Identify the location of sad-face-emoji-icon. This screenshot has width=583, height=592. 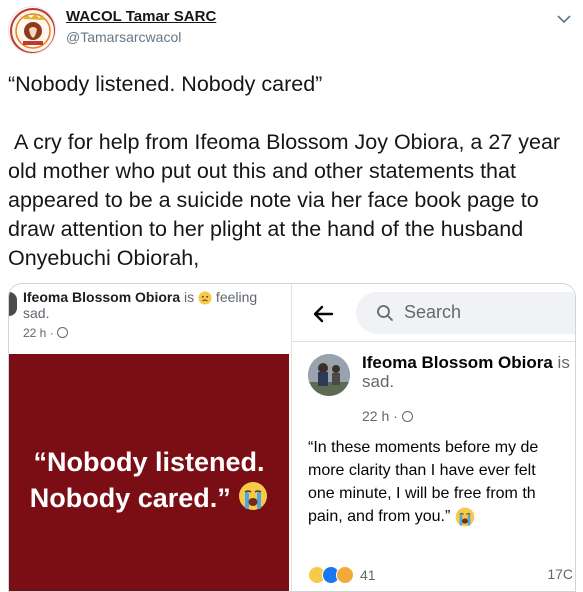
(205, 298).